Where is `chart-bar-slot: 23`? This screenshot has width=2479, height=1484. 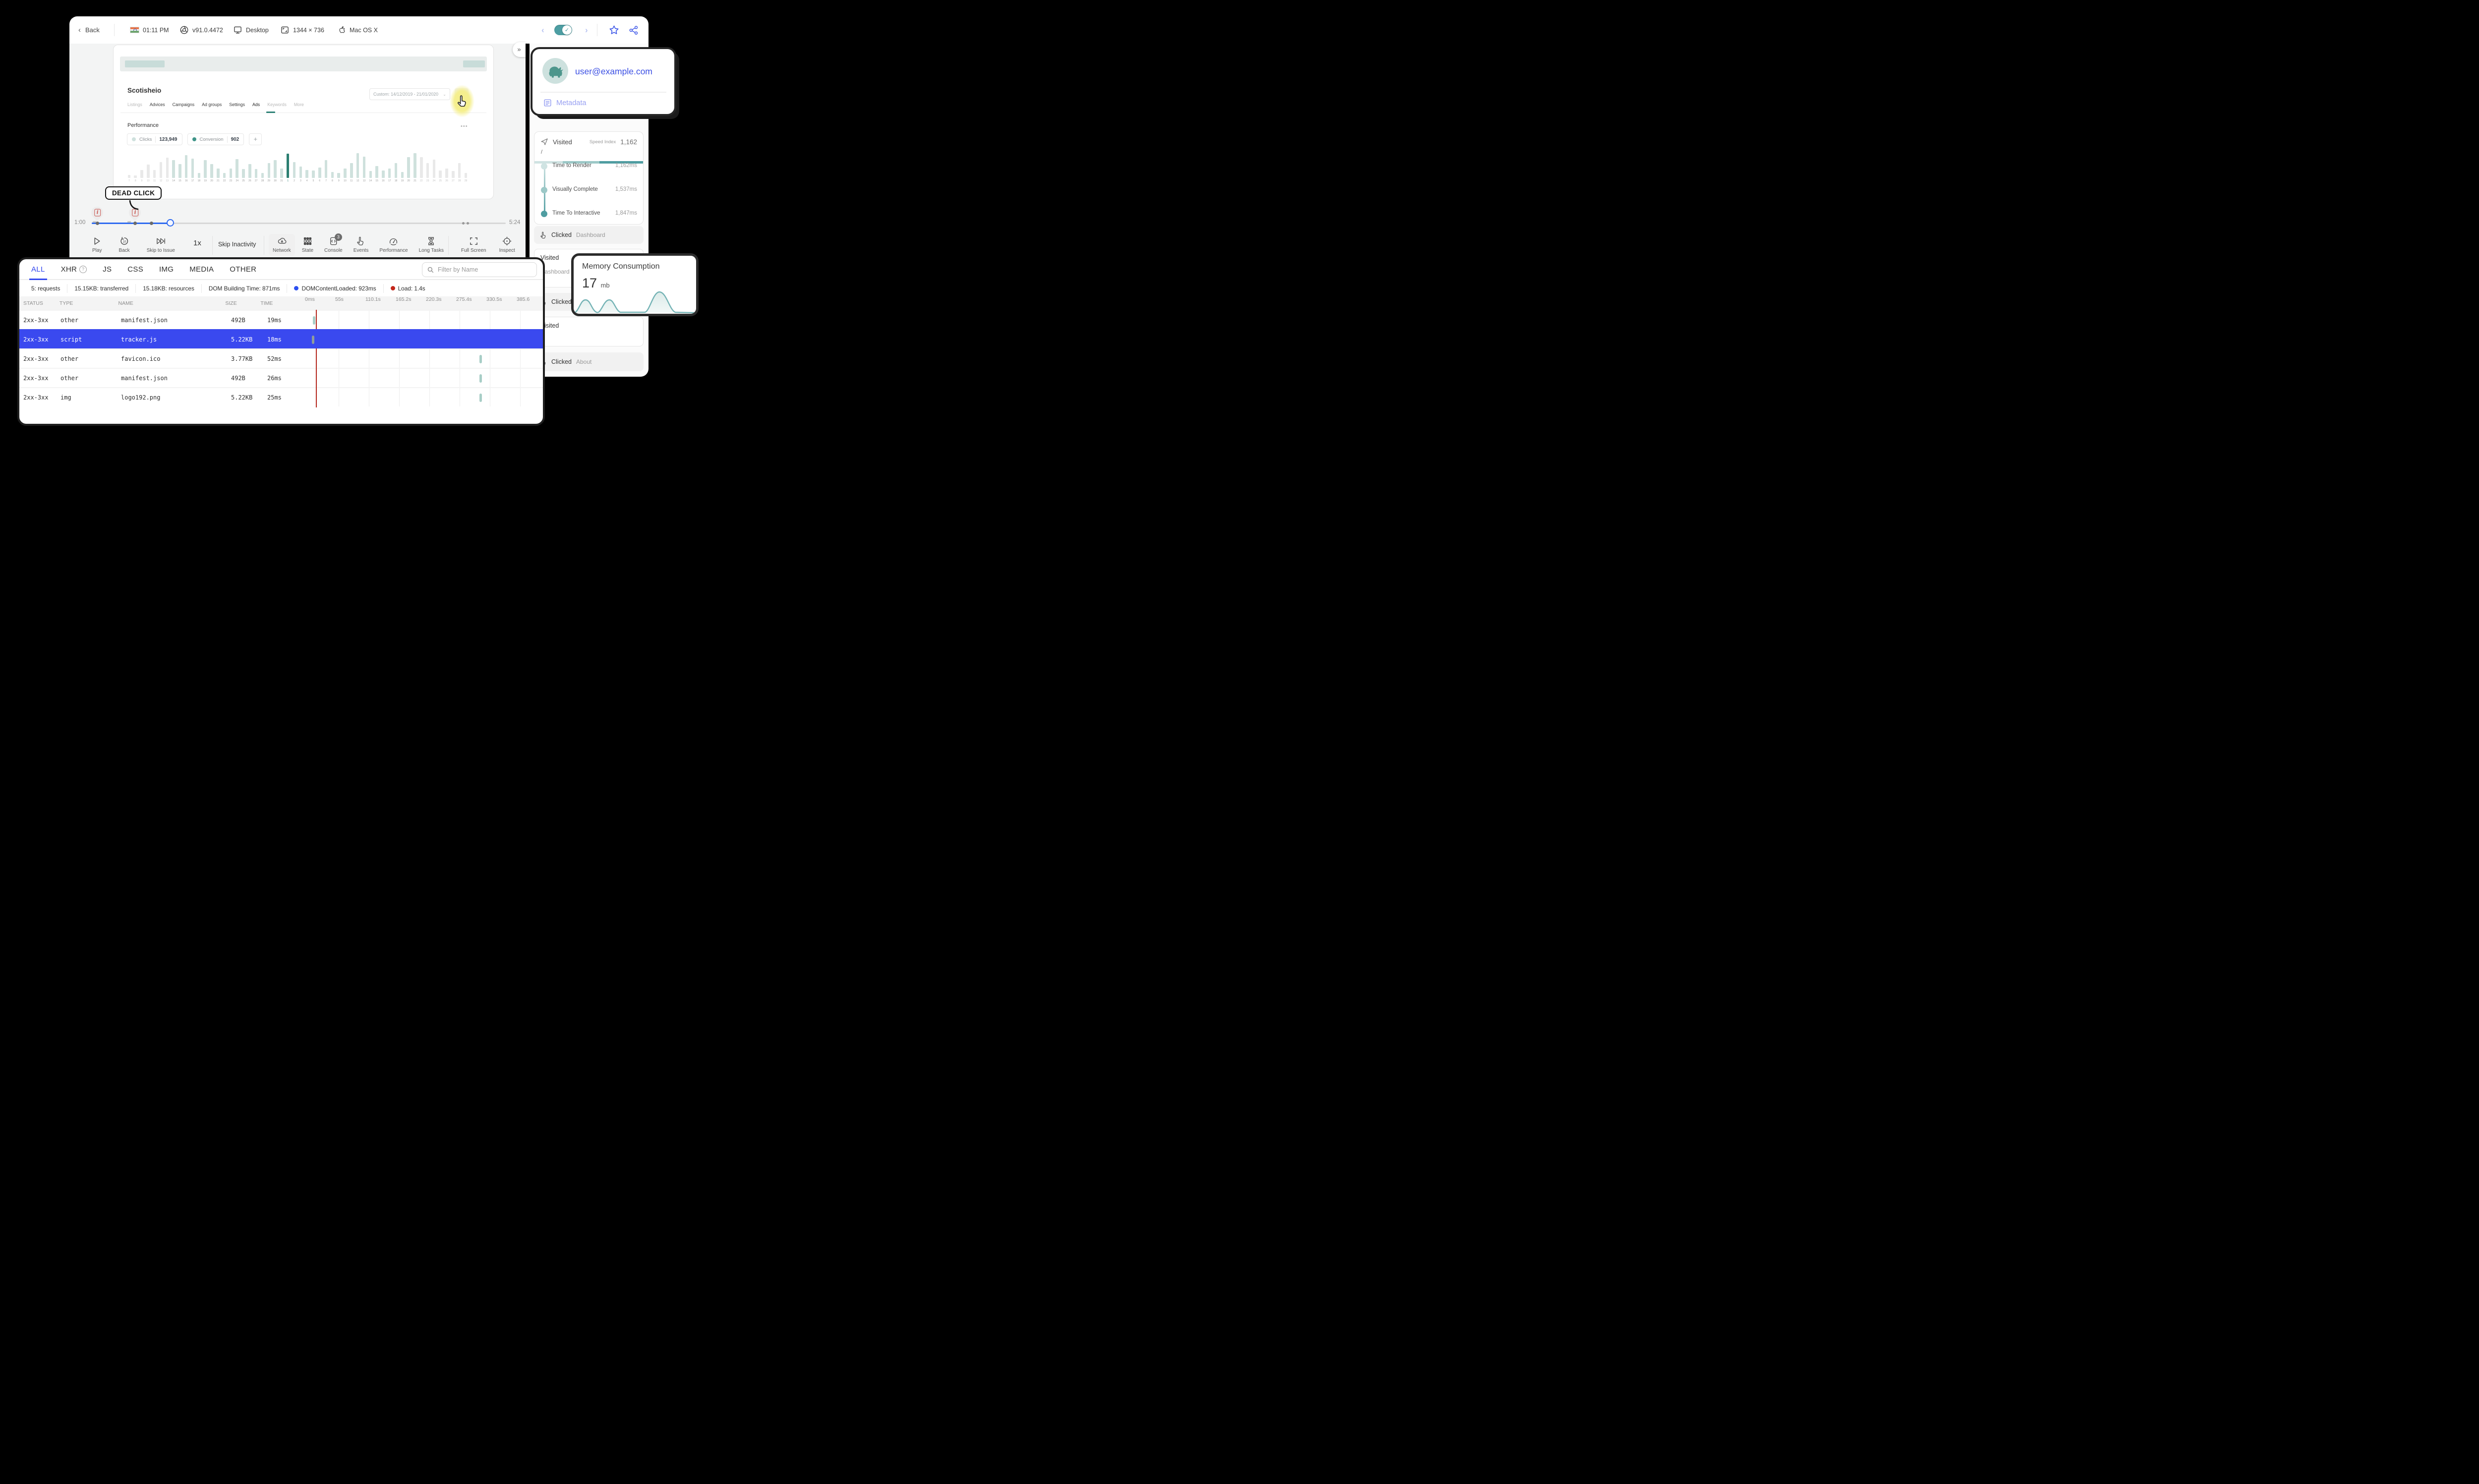
chart-bar-slot: 23 is located at coordinates (428, 165).